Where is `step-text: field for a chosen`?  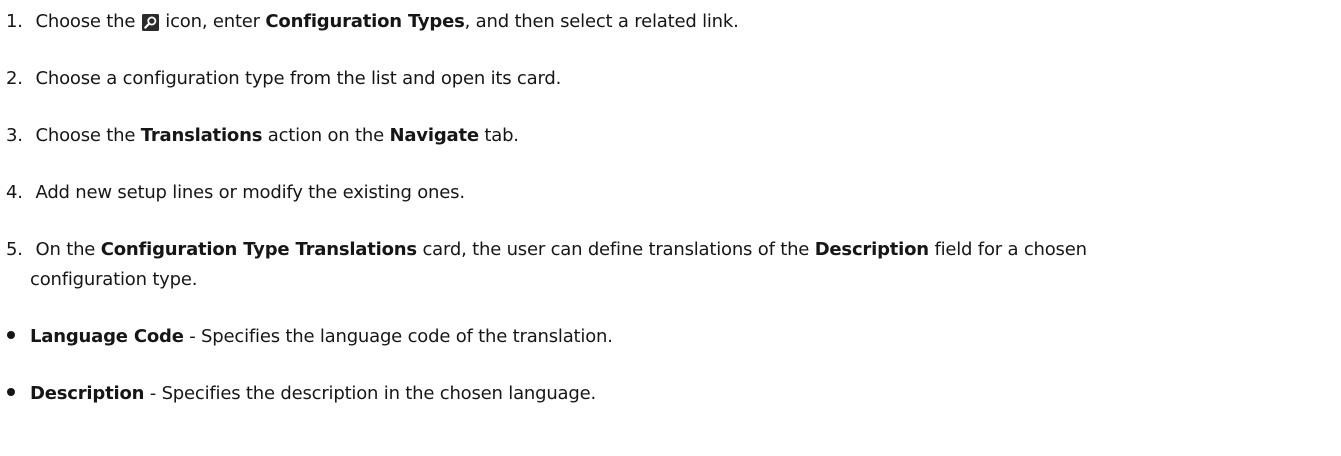 step-text: field for a chosen is located at coordinates (1007, 249).